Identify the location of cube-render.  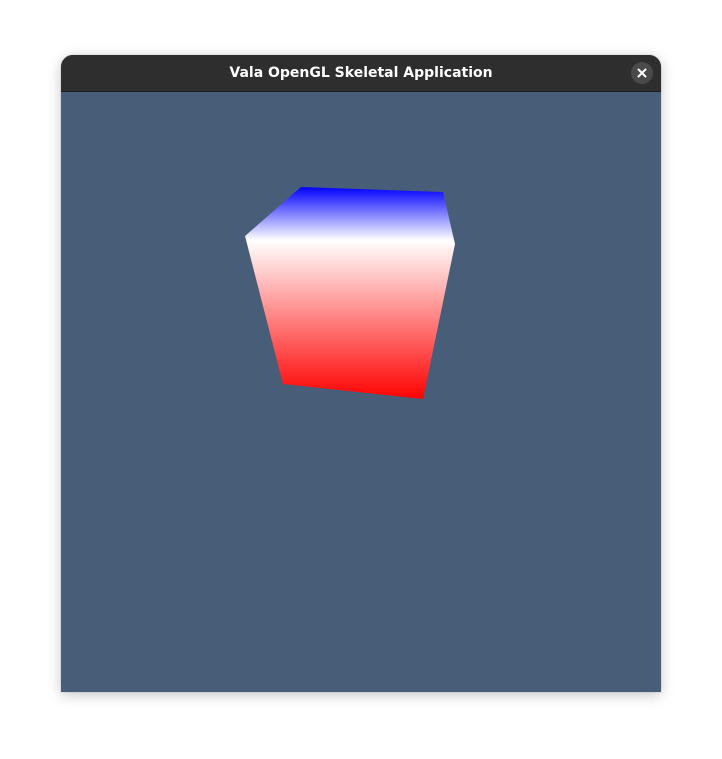
(350, 293).